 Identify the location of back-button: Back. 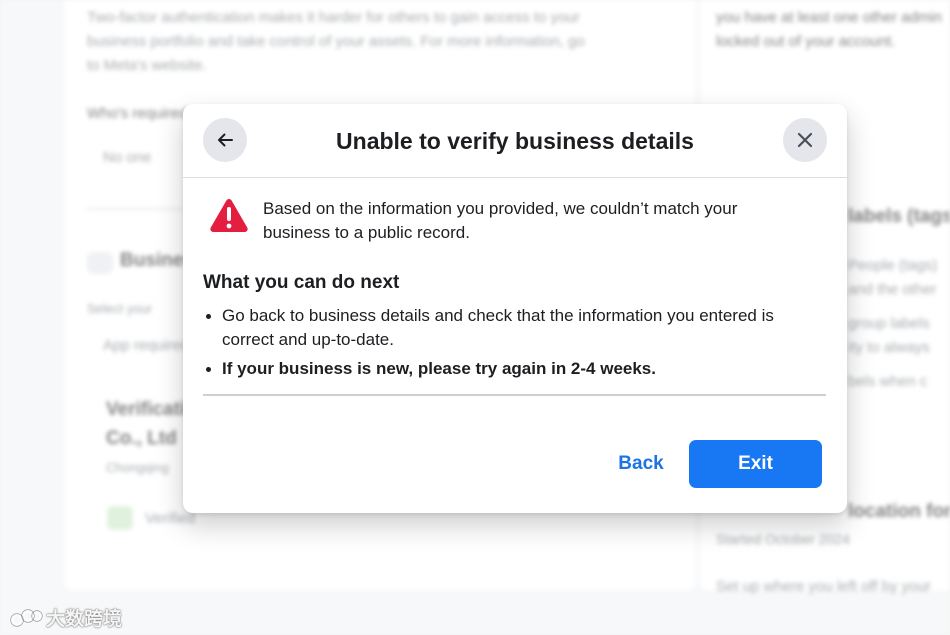
(641, 464).